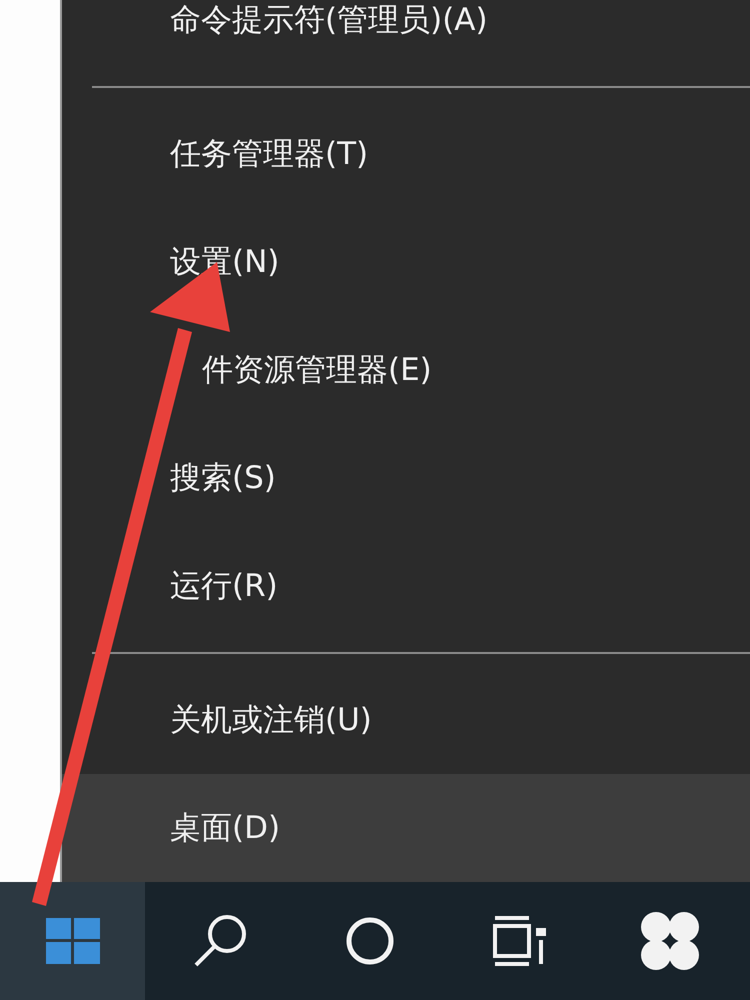 This screenshot has width=750, height=1000. I want to click on windows-logo-icon, so click(73, 941).